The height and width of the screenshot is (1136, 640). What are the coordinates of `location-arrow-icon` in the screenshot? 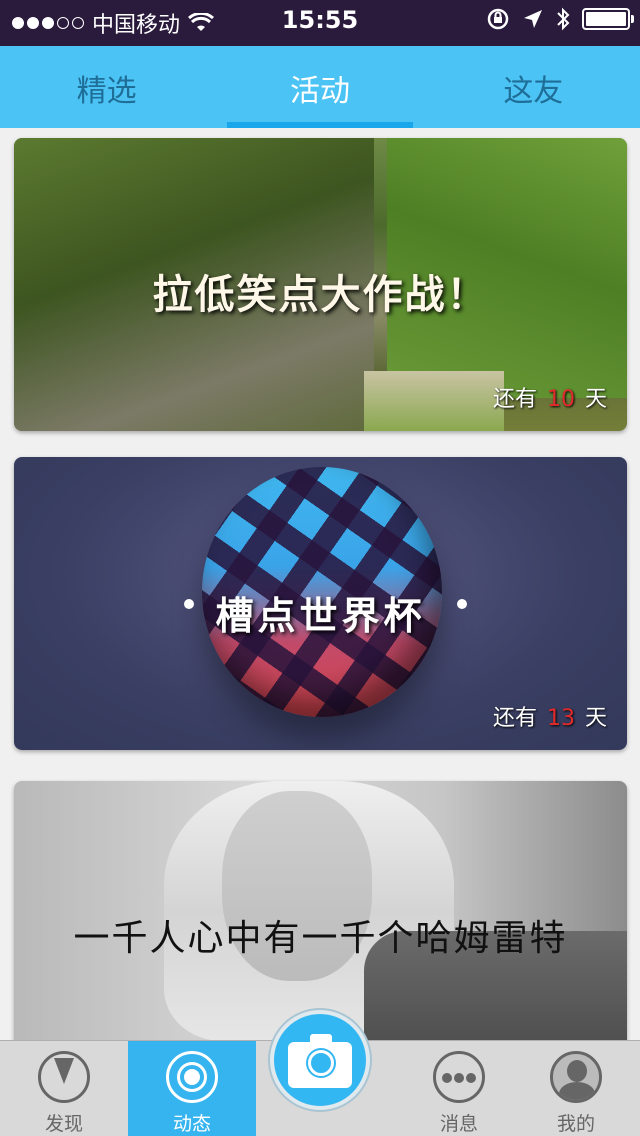 It's located at (533, 19).